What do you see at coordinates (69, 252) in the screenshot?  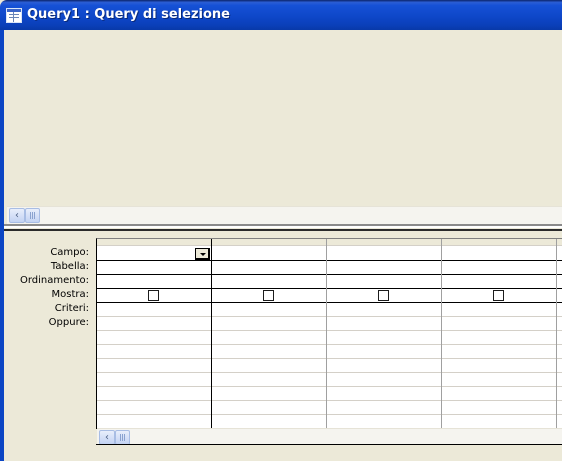 I see `row-label-campo: Campo:` at bounding box center [69, 252].